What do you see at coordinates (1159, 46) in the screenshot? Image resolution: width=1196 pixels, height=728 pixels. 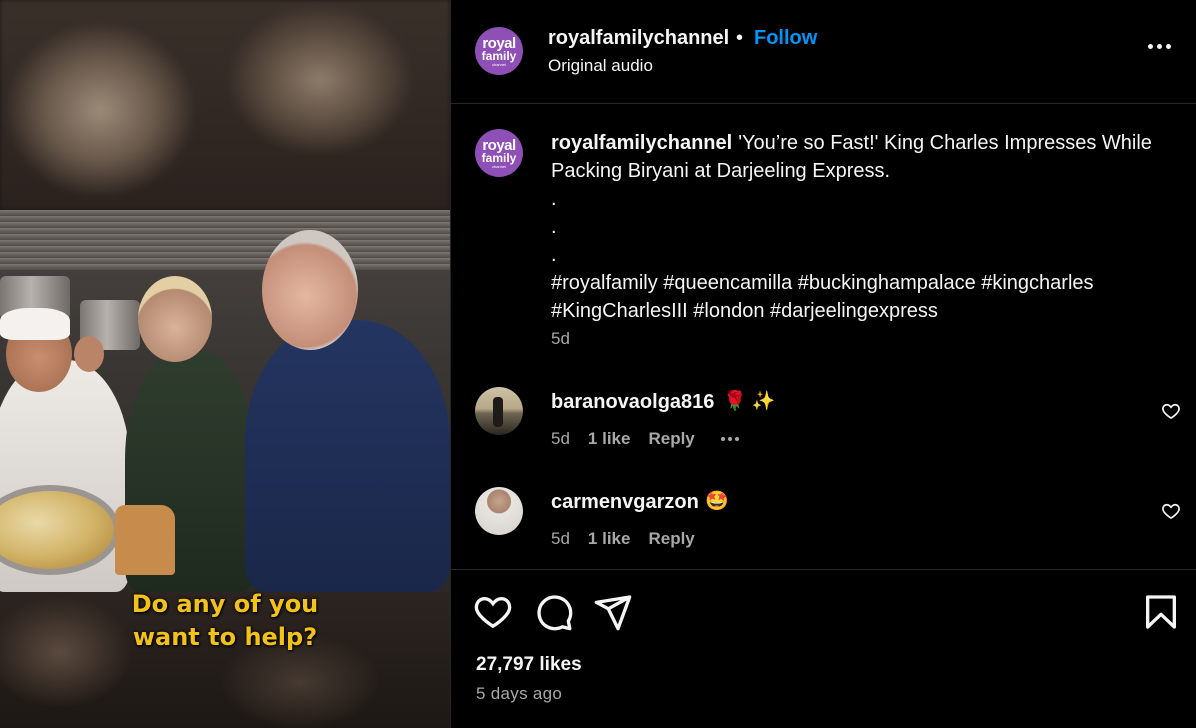 I see `more-options-icon` at bounding box center [1159, 46].